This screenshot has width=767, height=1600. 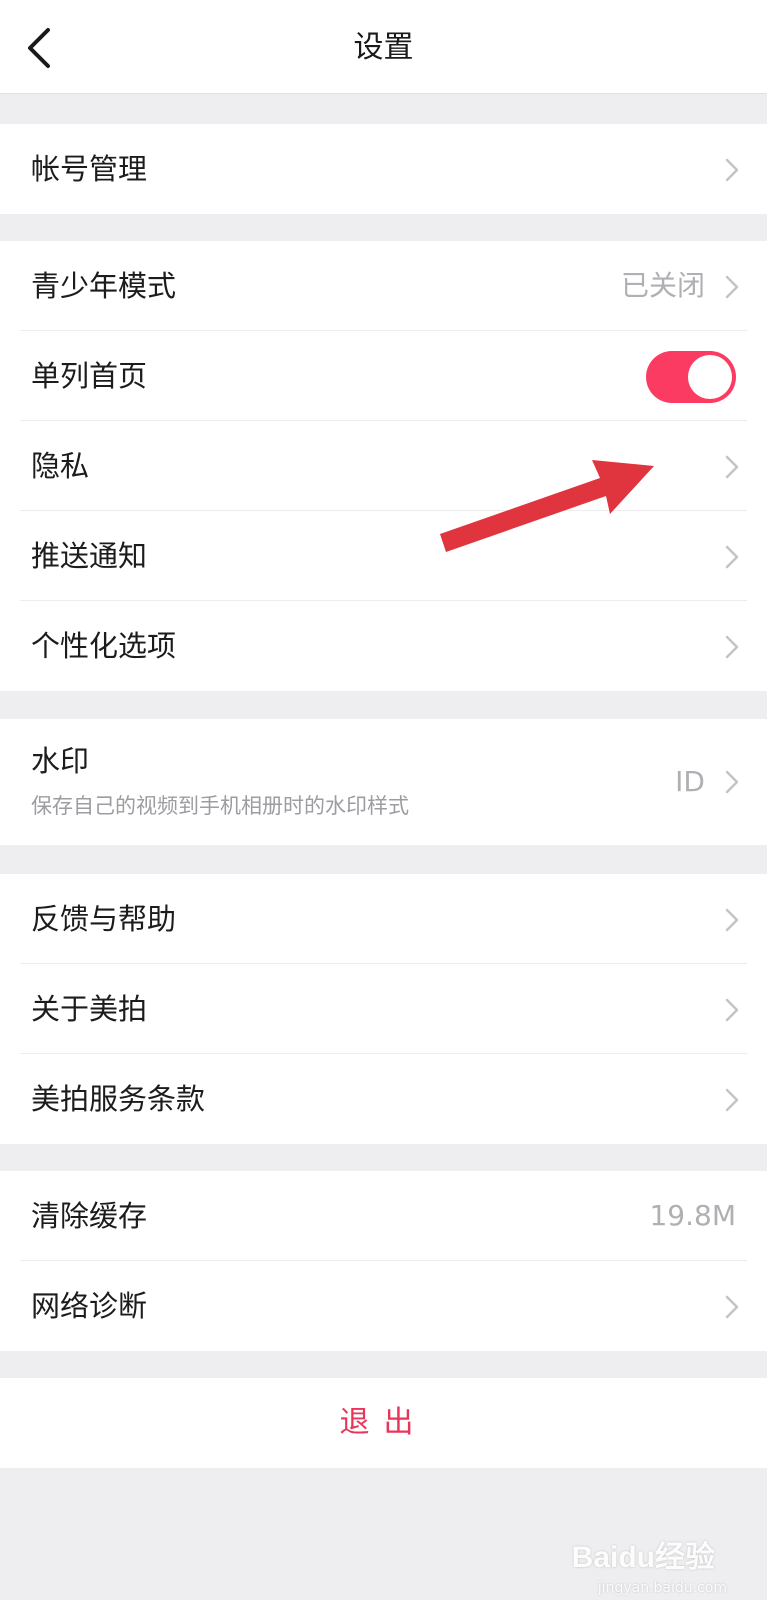 What do you see at coordinates (383, 1216) in the screenshot?
I see `clear-cache-row: 清除缓存 19.8M` at bounding box center [383, 1216].